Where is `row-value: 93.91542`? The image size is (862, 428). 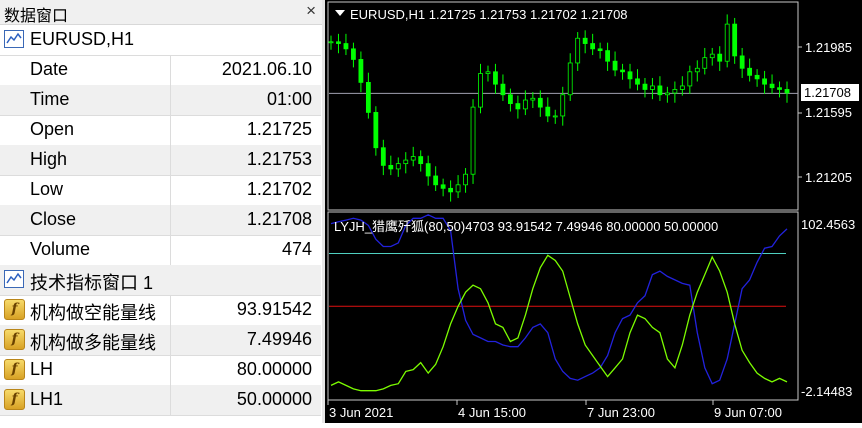
row-value: 93.91542 is located at coordinates (274, 309).